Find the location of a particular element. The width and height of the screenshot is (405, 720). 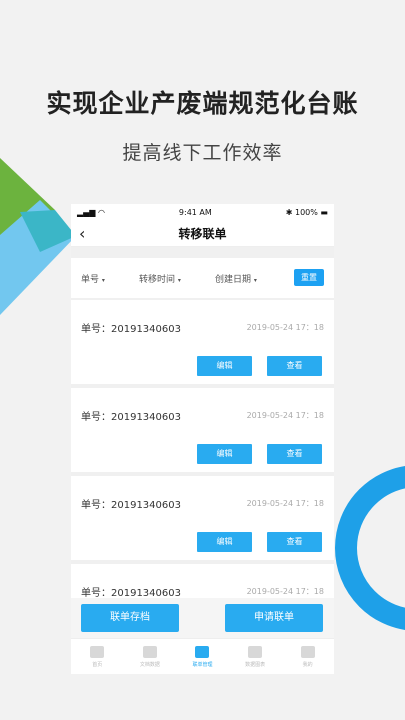

battery-icon: ▬ is located at coordinates (324, 212).